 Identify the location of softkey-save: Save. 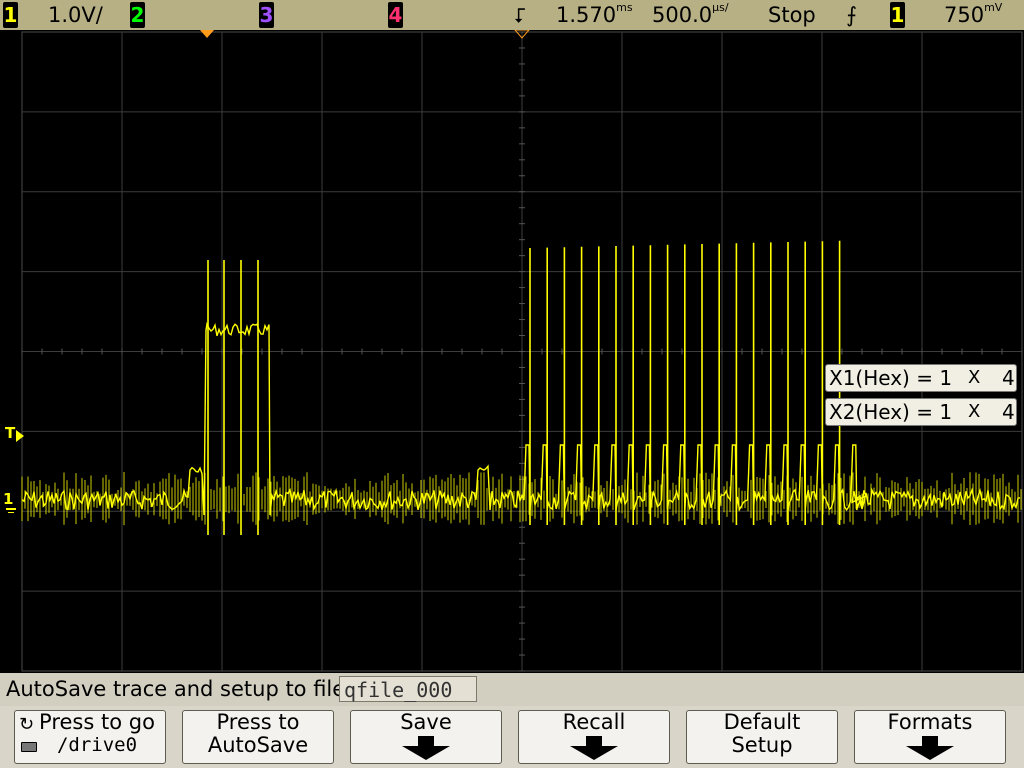
(426, 737).